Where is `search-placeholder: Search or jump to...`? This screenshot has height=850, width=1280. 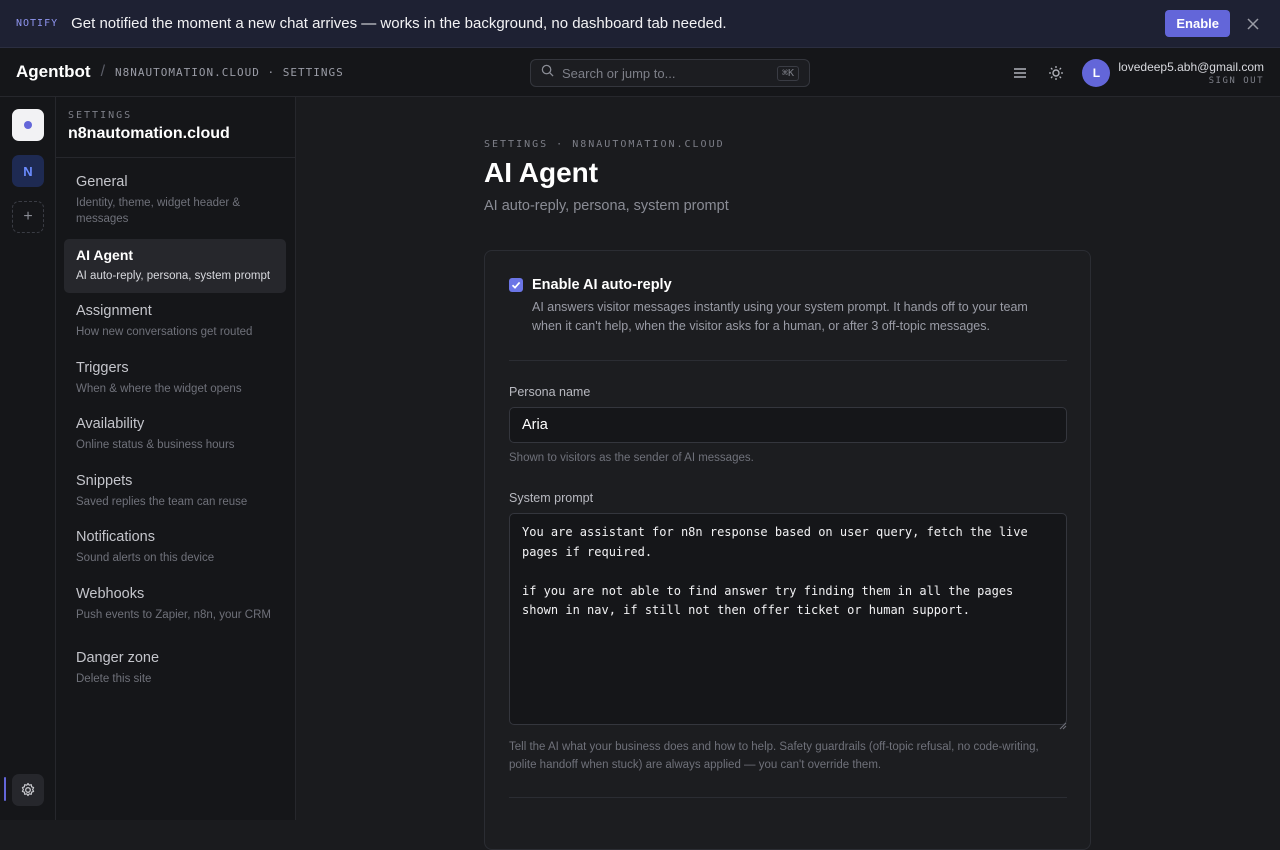 search-placeholder: Search or jump to... is located at coordinates (619, 73).